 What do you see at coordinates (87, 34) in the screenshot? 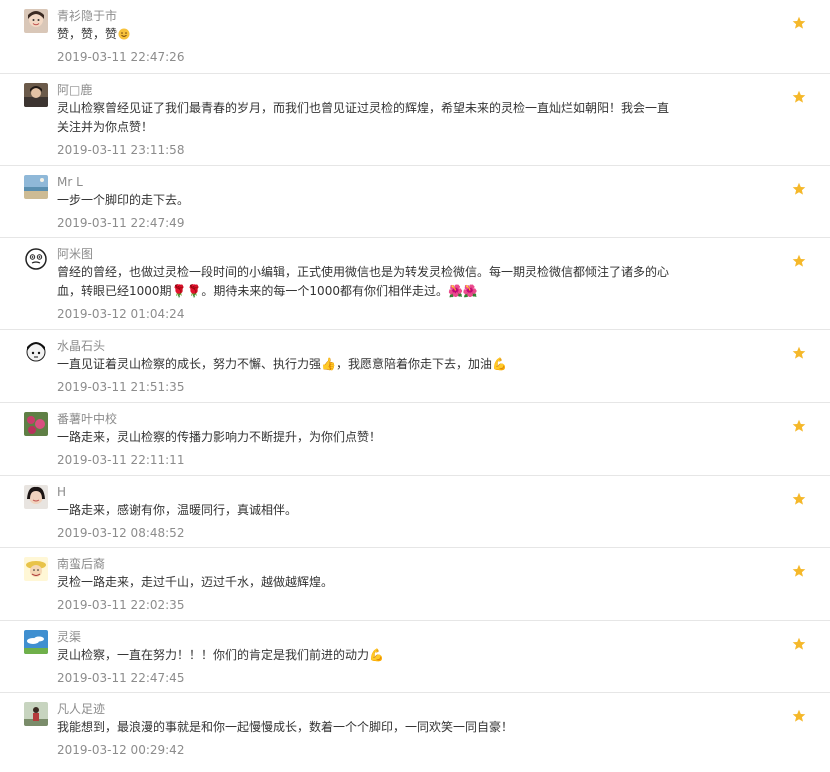
I see `comment-text: 赞，赞，赞` at bounding box center [87, 34].